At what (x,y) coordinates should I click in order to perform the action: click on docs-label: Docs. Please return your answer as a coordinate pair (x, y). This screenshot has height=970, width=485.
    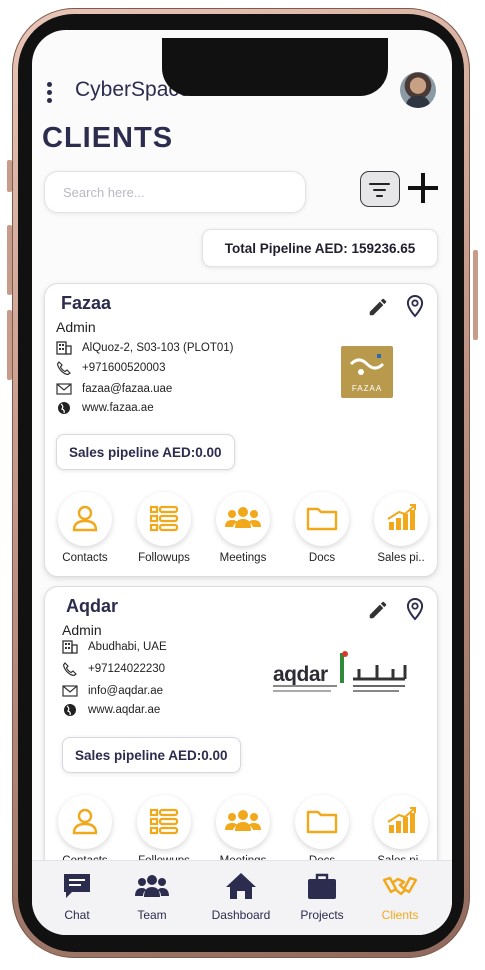
    Looking at the image, I should click on (322, 558).